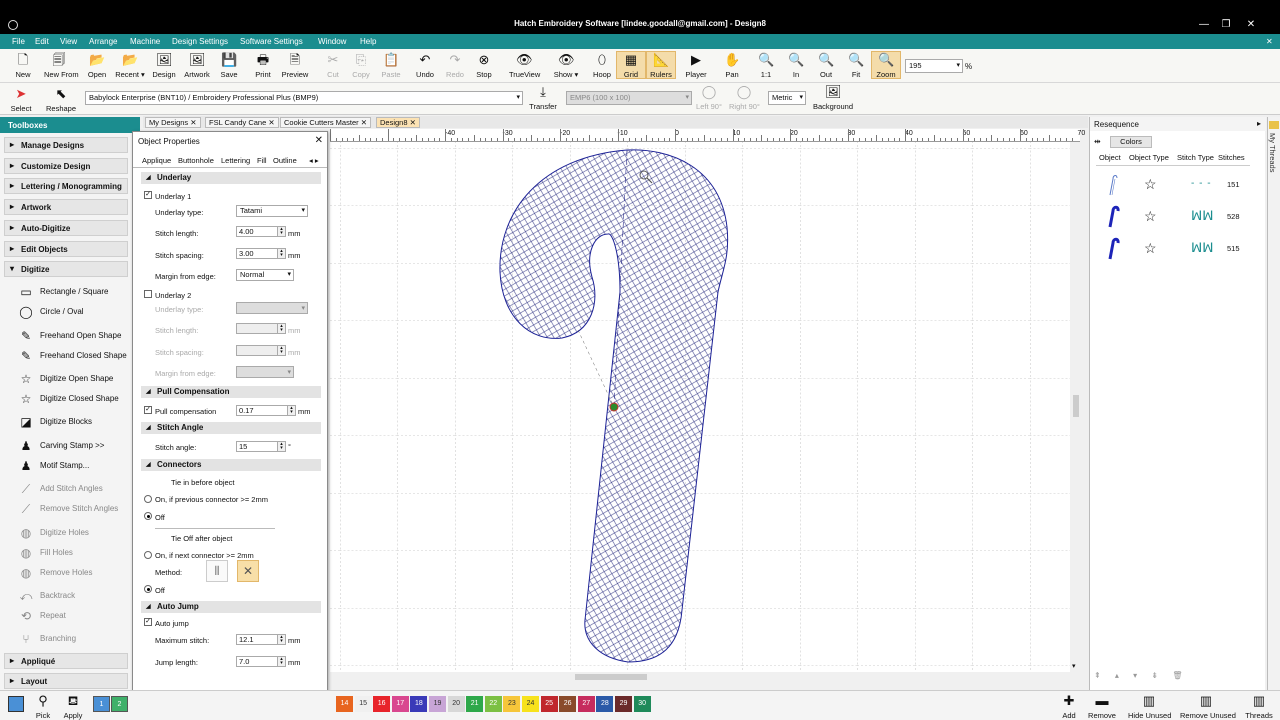  Describe the element at coordinates (1173, 249) in the screenshot. I see `resequence-row: ☆ ꟽꟽ 515` at that location.